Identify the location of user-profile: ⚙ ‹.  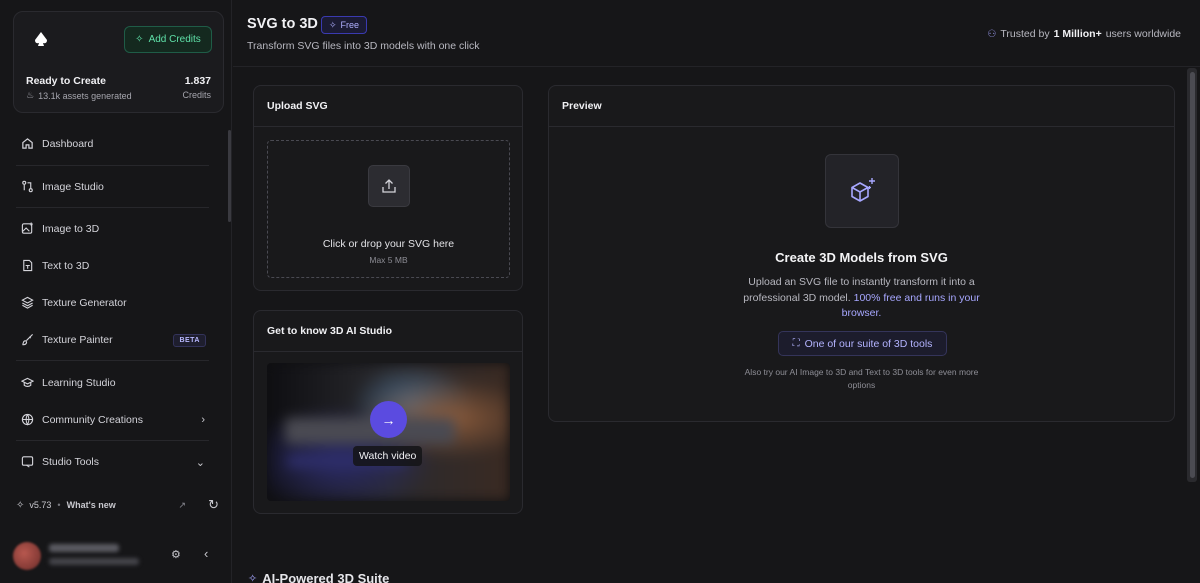
(118, 556).